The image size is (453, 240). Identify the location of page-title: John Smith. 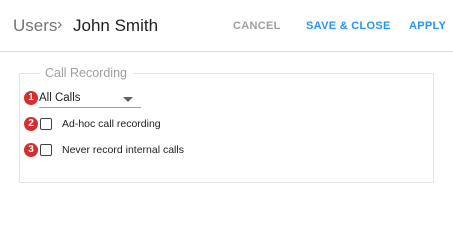
(116, 25).